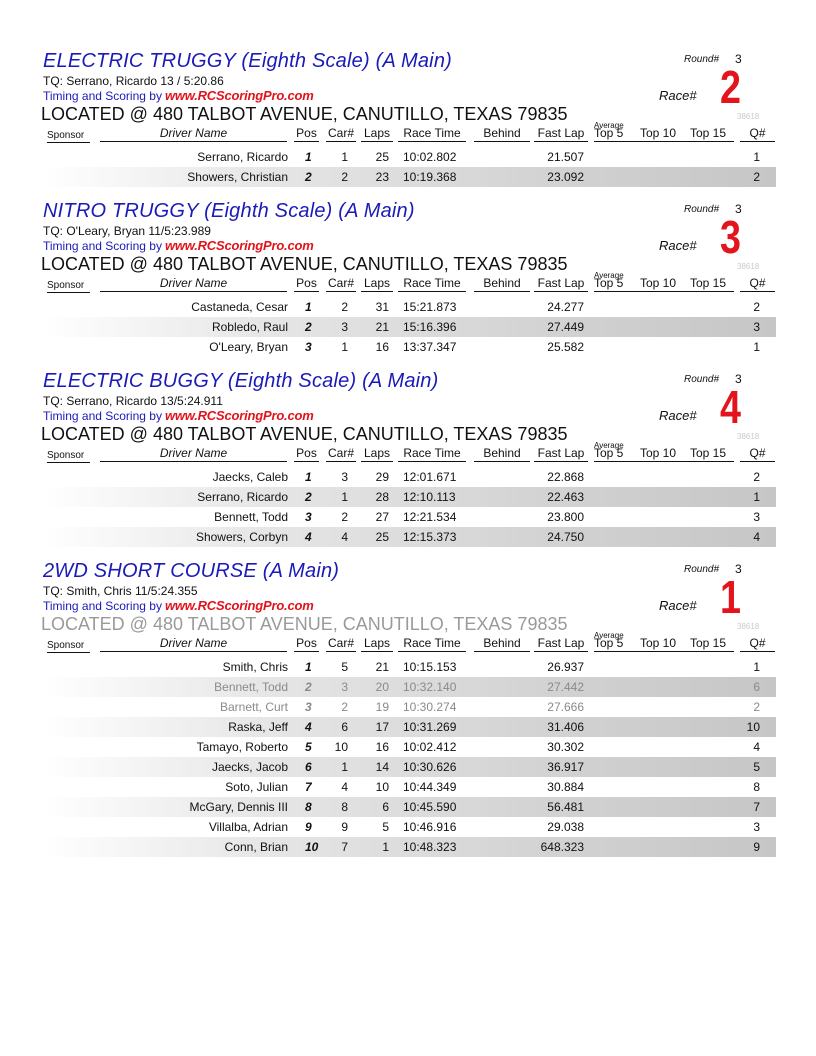 The height and width of the screenshot is (1056, 816). Describe the element at coordinates (341, 747) in the screenshot. I see `car-number: 10` at that location.